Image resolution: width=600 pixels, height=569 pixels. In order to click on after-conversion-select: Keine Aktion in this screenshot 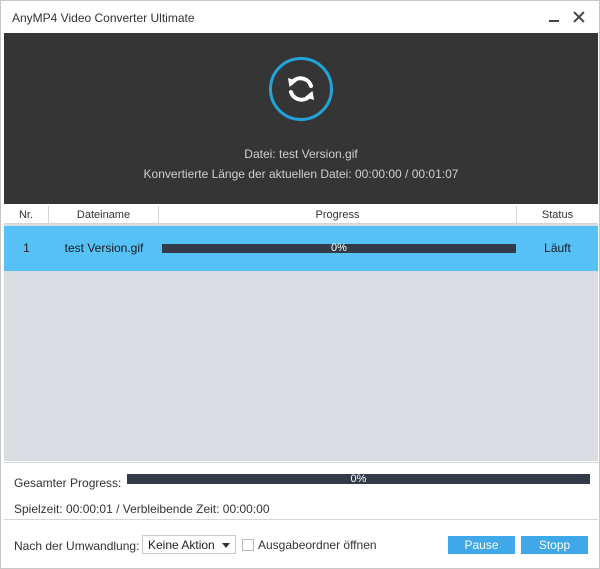, I will do `click(189, 544)`.